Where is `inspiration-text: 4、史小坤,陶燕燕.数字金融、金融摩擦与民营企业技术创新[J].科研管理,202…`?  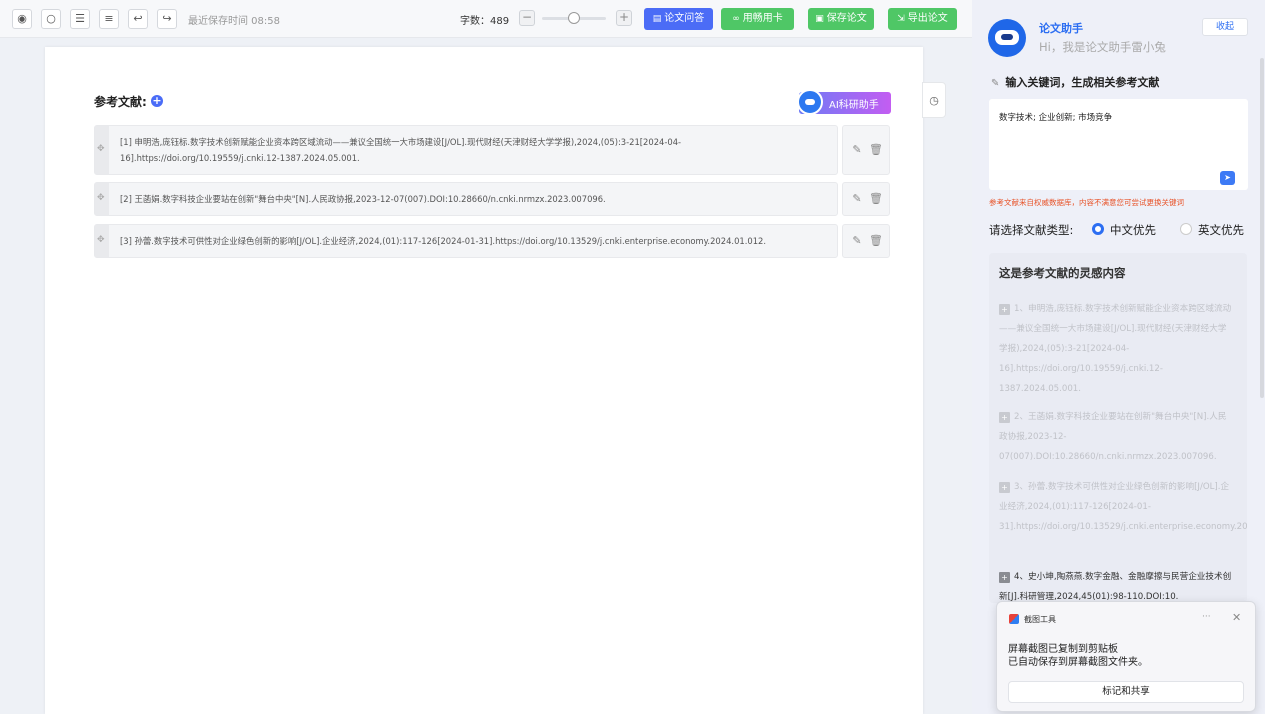 inspiration-text: 4、史小坤,陶燕燕.数字金融、金融摩擦与民营企业技术创新[J].科研管理,202… is located at coordinates (1115, 587).